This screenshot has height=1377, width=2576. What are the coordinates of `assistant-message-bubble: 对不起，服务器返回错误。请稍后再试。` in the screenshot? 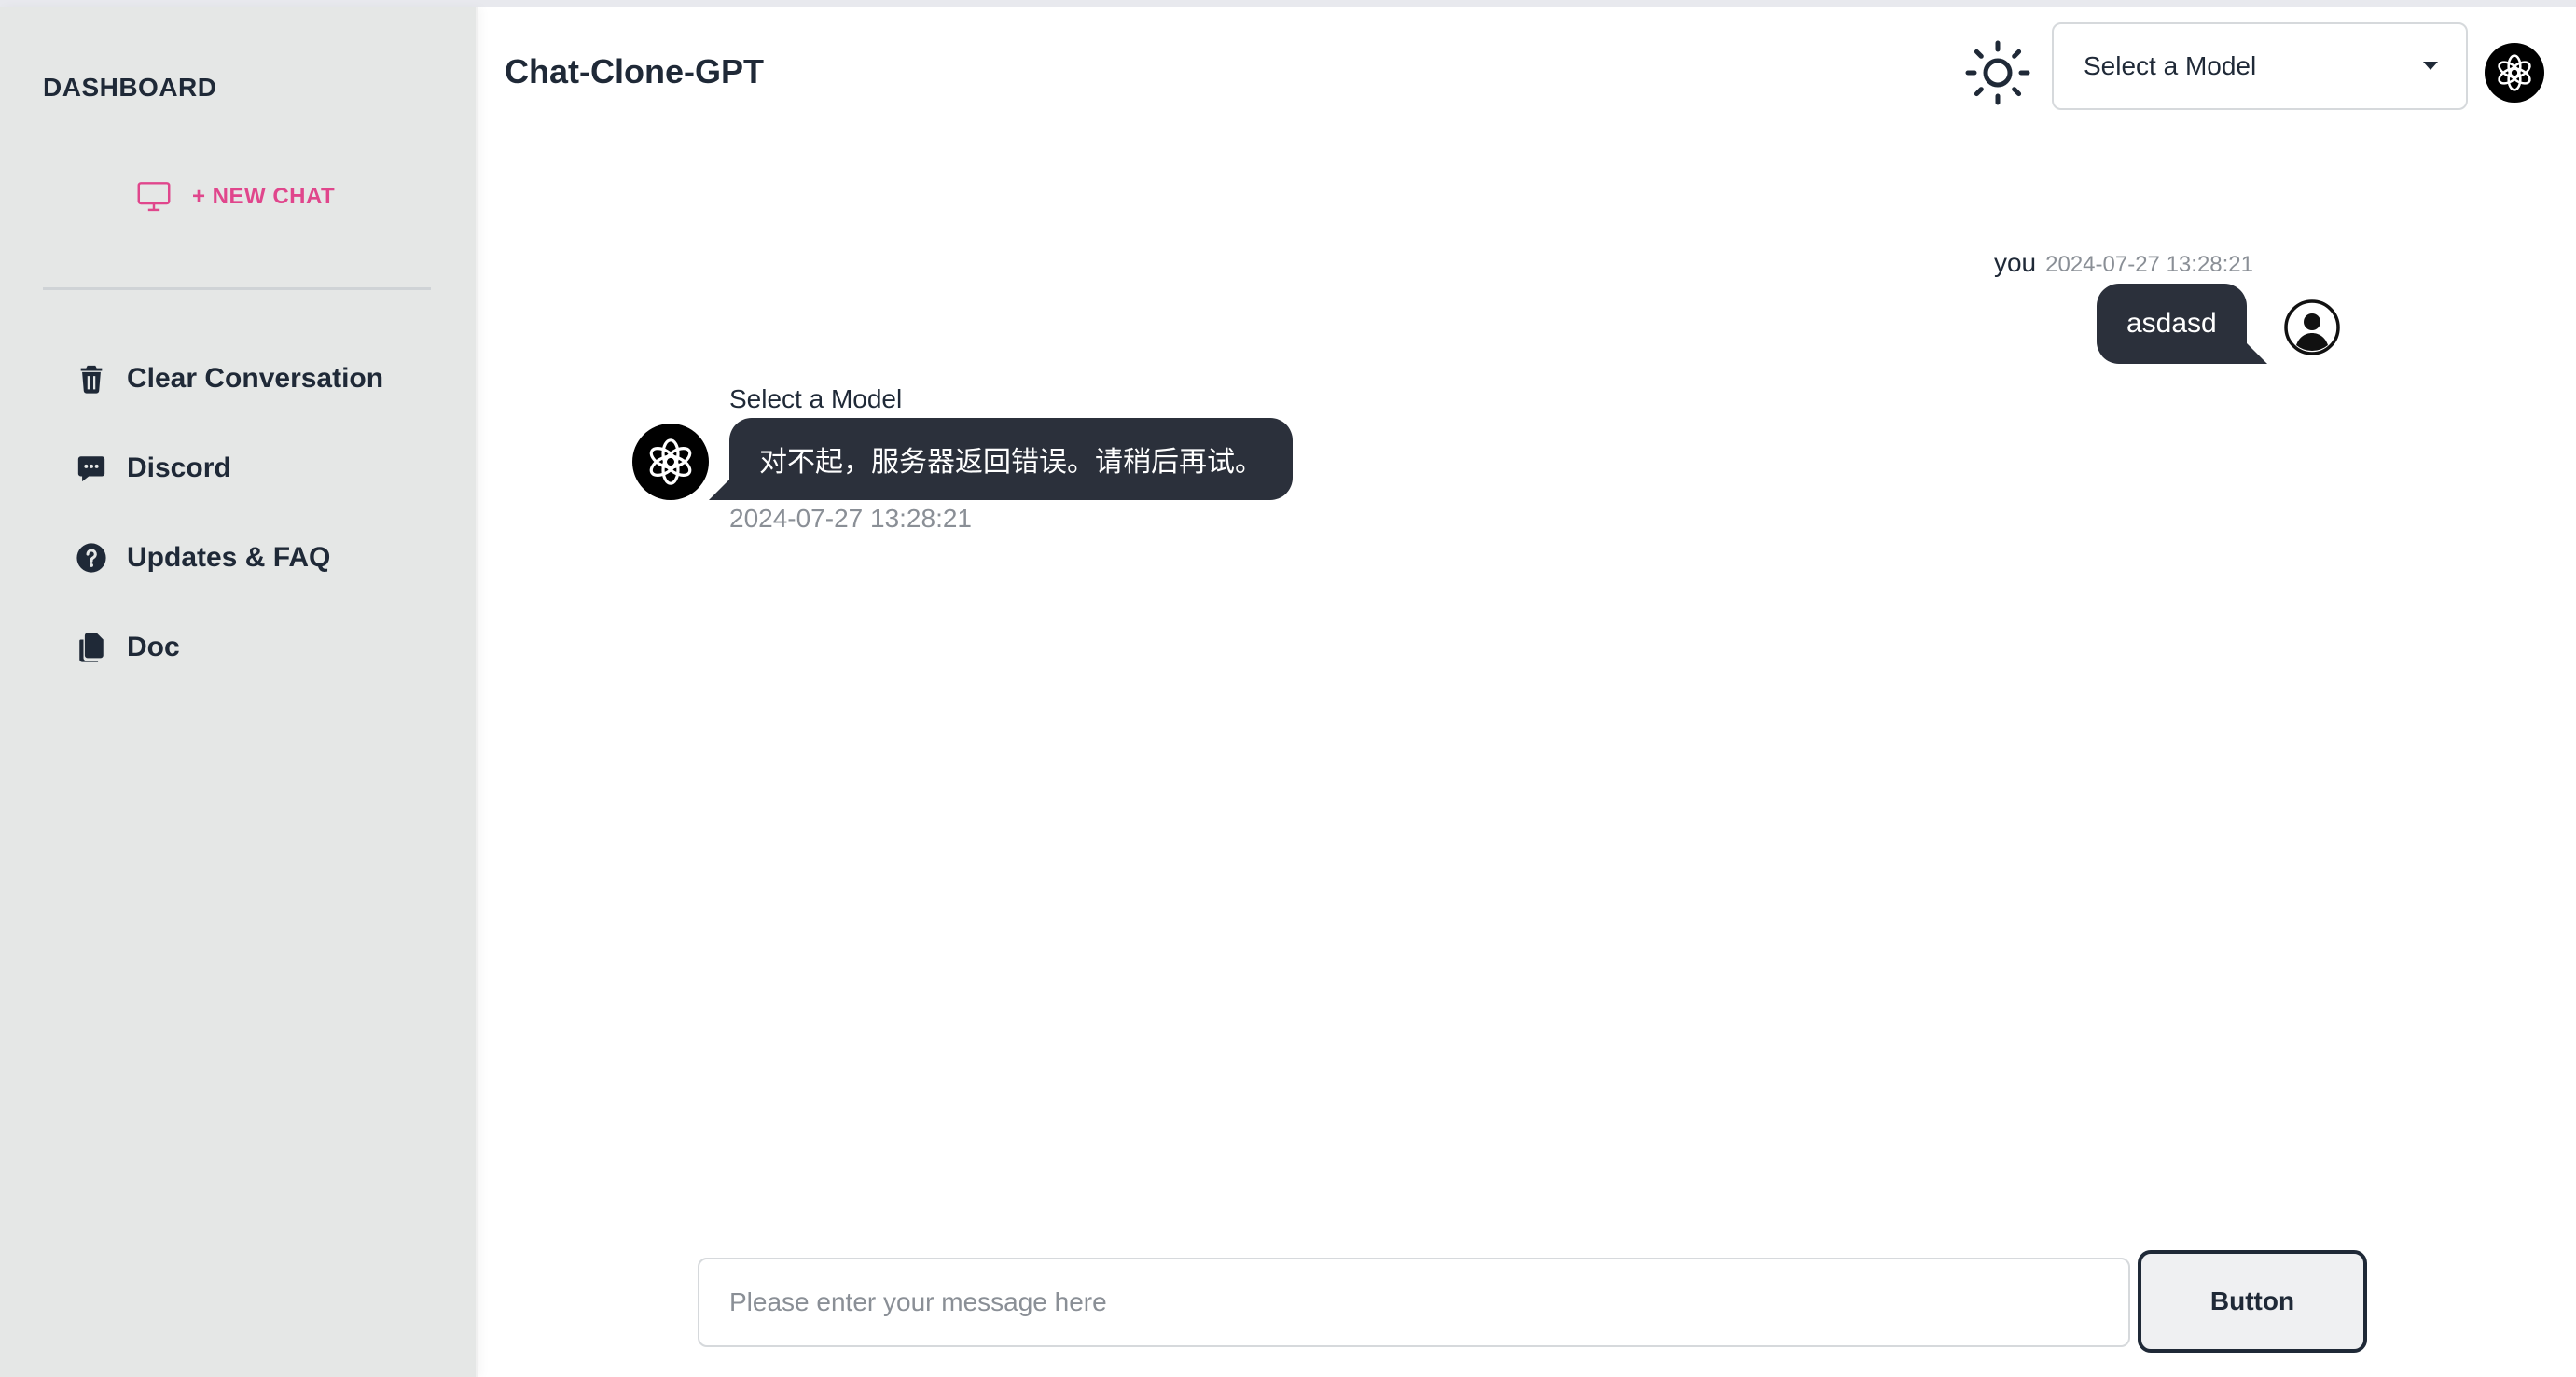 It's located at (1001, 459).